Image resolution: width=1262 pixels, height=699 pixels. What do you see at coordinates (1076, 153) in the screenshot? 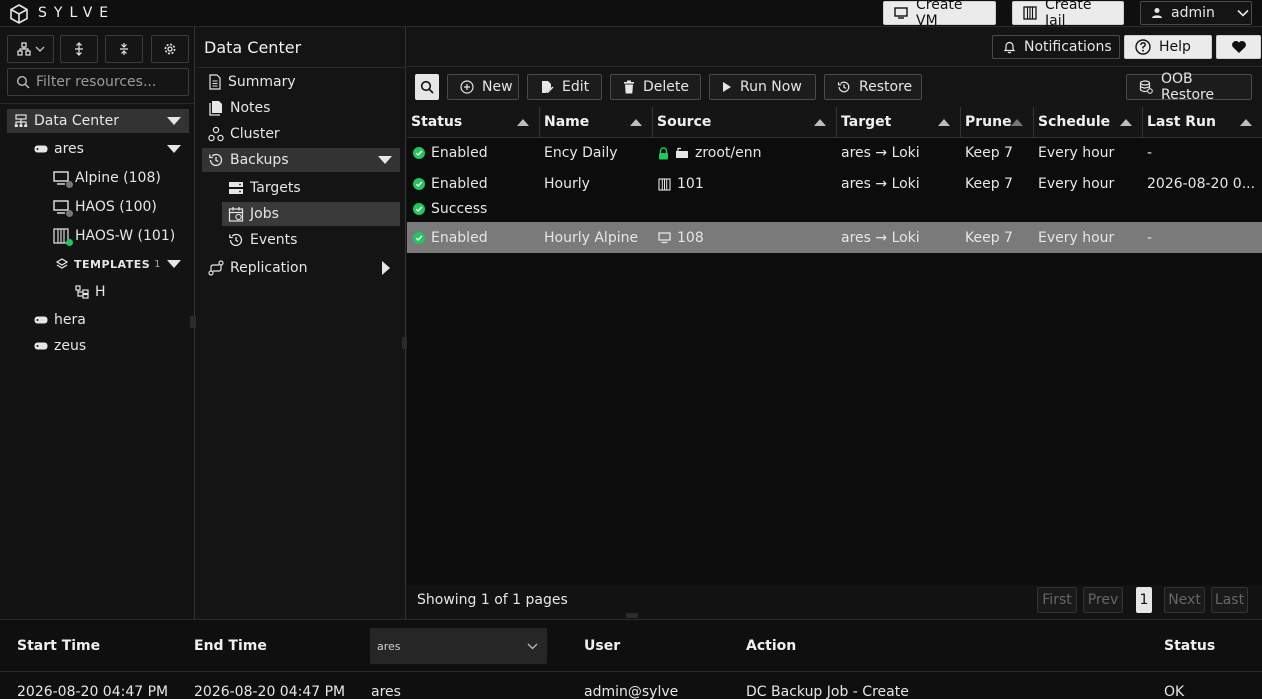
I see `schedule-cell: Every hour` at bounding box center [1076, 153].